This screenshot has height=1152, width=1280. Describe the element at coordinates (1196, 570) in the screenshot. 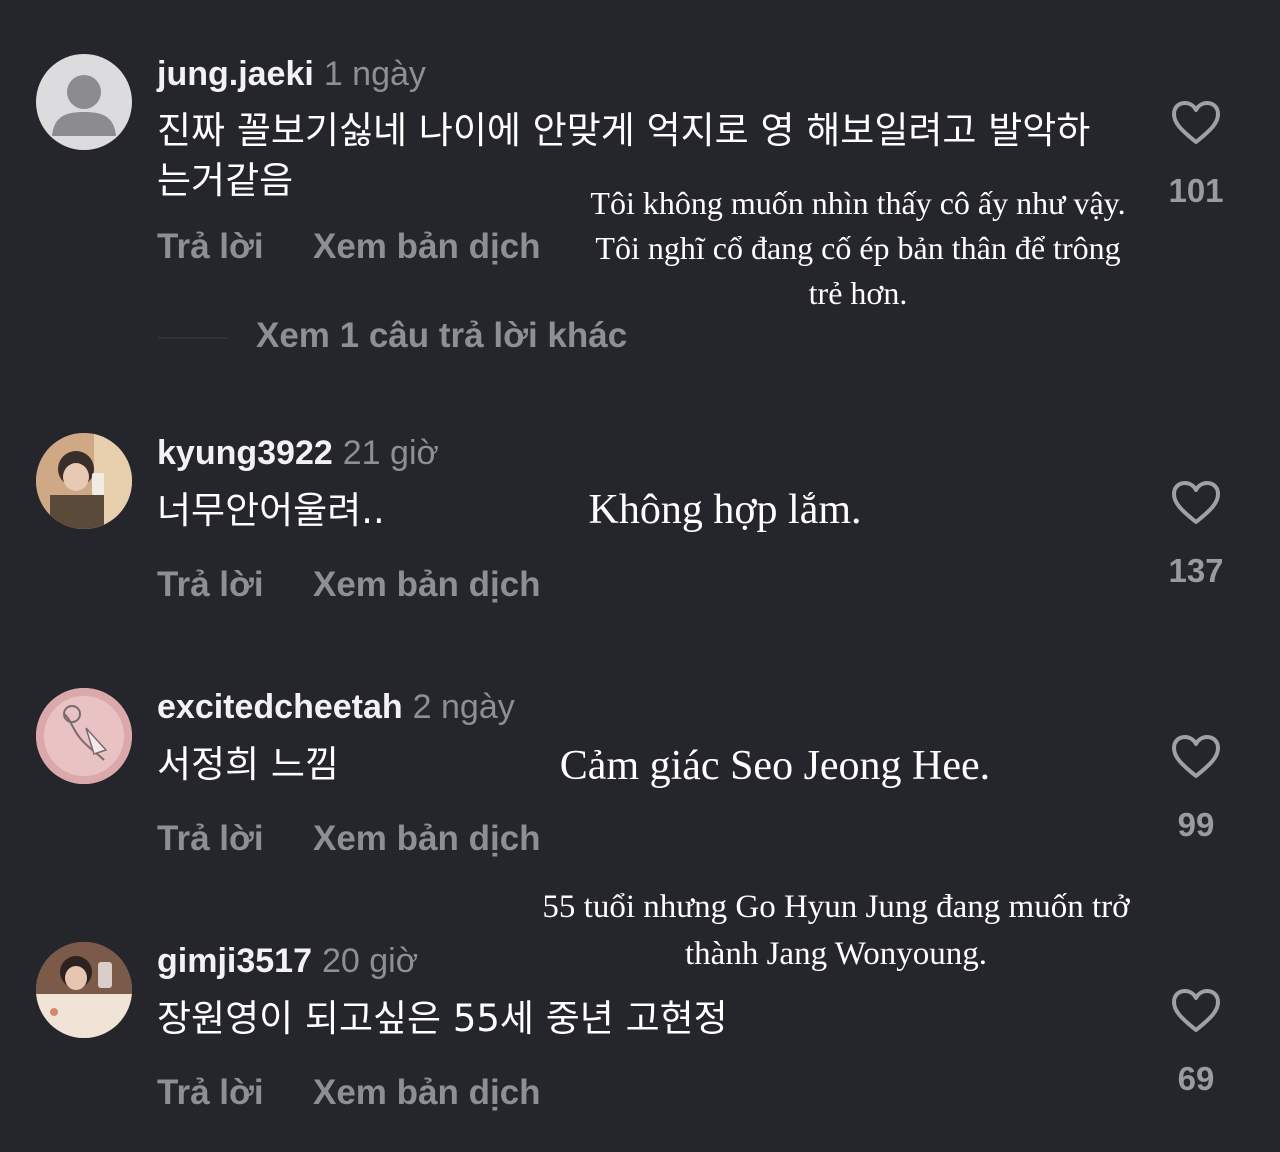

I see `like-count: 137` at that location.